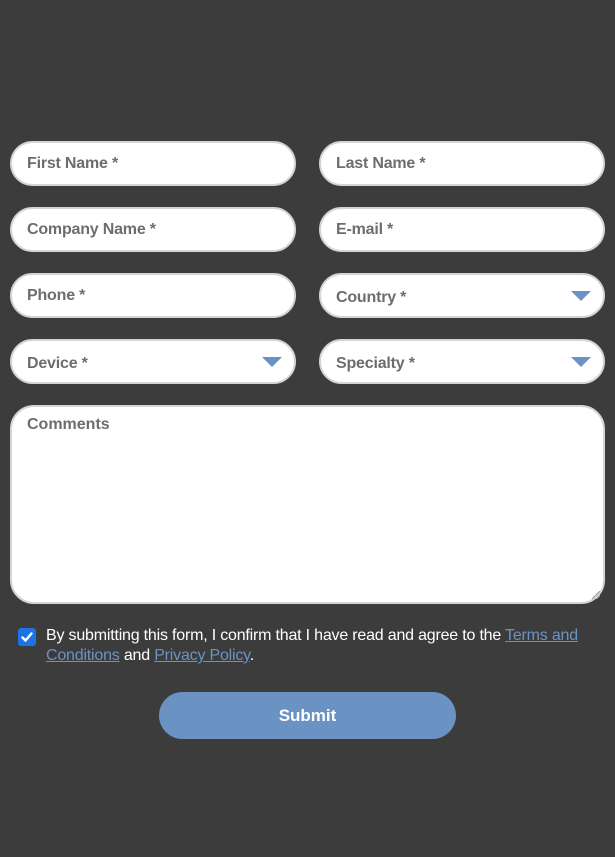 This screenshot has height=857, width=615. I want to click on consent-text-middle: and, so click(137, 655).